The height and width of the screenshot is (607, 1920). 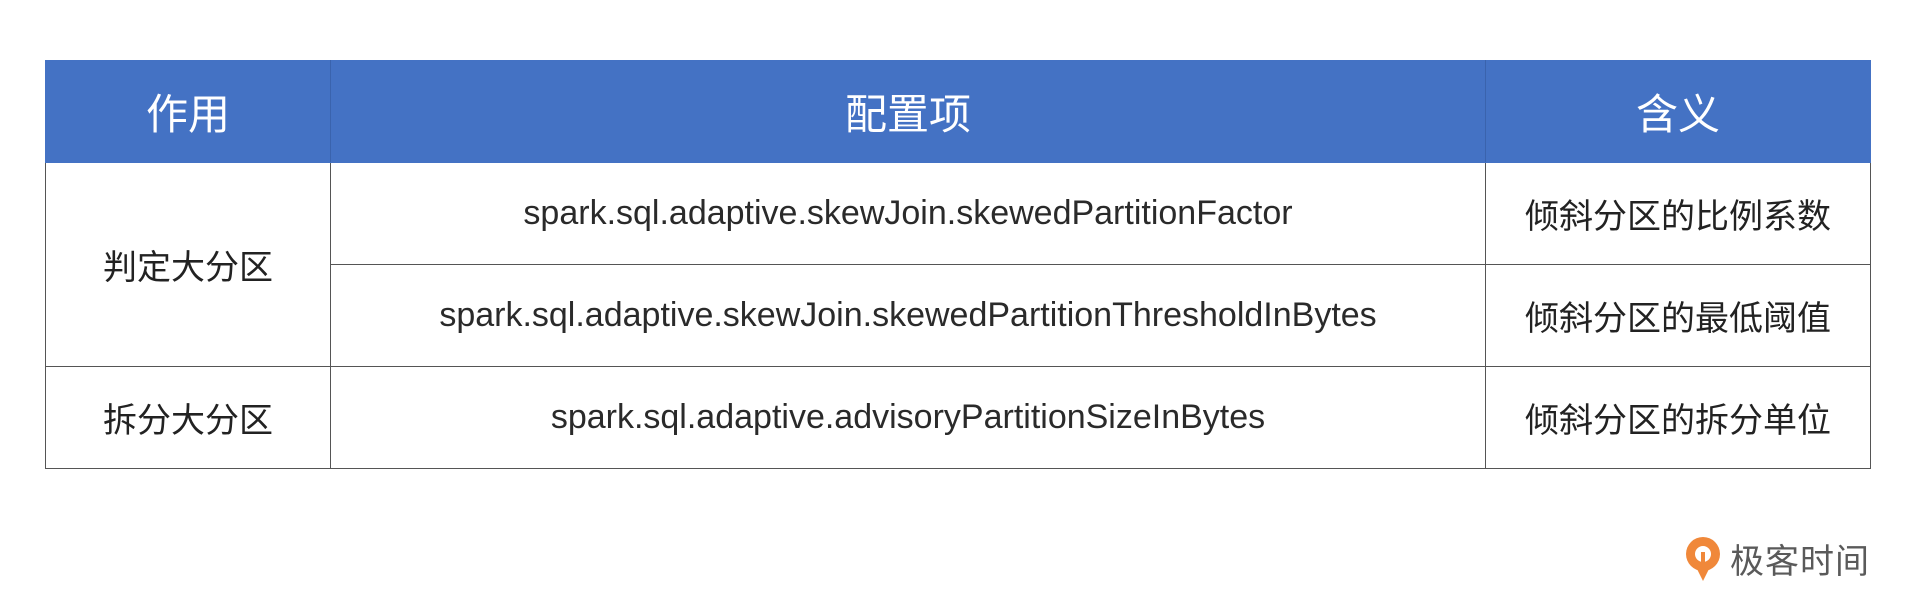 What do you see at coordinates (188, 264) in the screenshot?
I see `purpose-cell: 判定大分区` at bounding box center [188, 264].